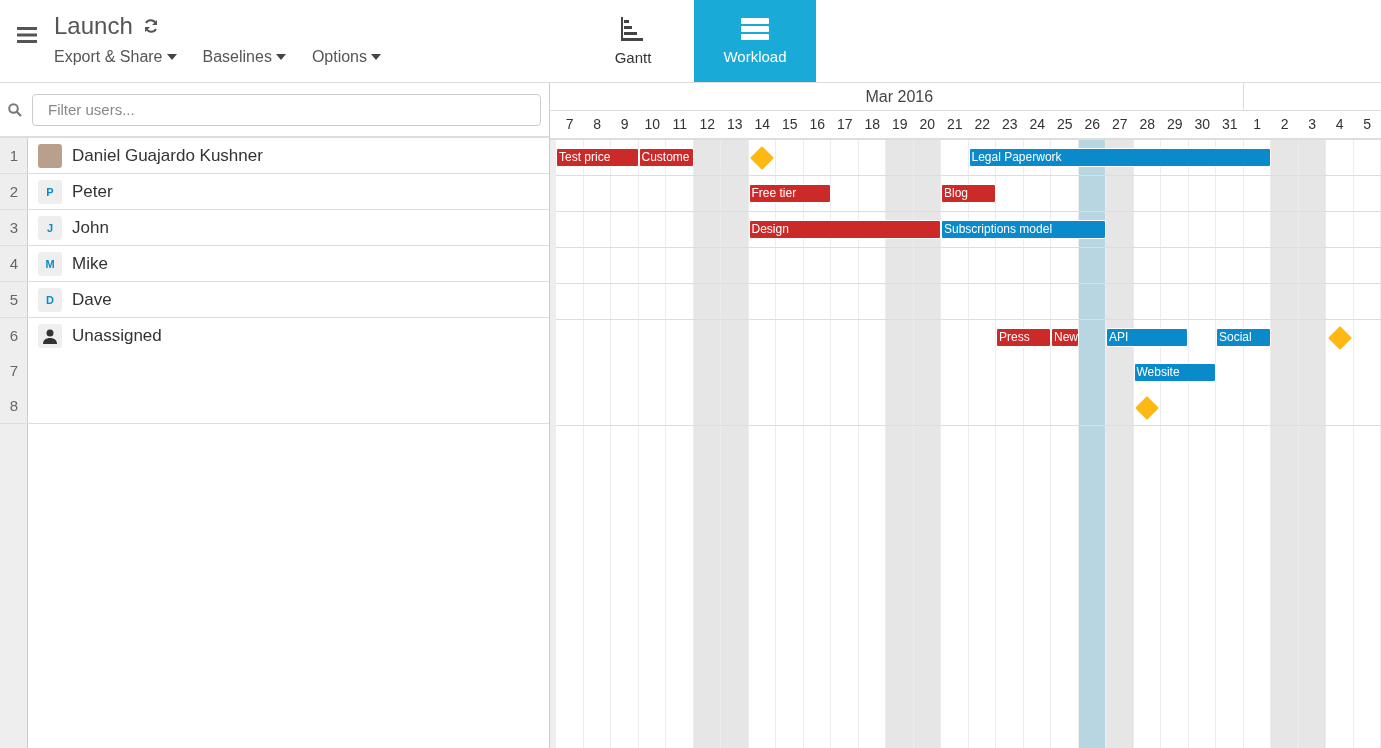  Describe the element at coordinates (50, 191) in the screenshot. I see `user-initial: P` at that location.